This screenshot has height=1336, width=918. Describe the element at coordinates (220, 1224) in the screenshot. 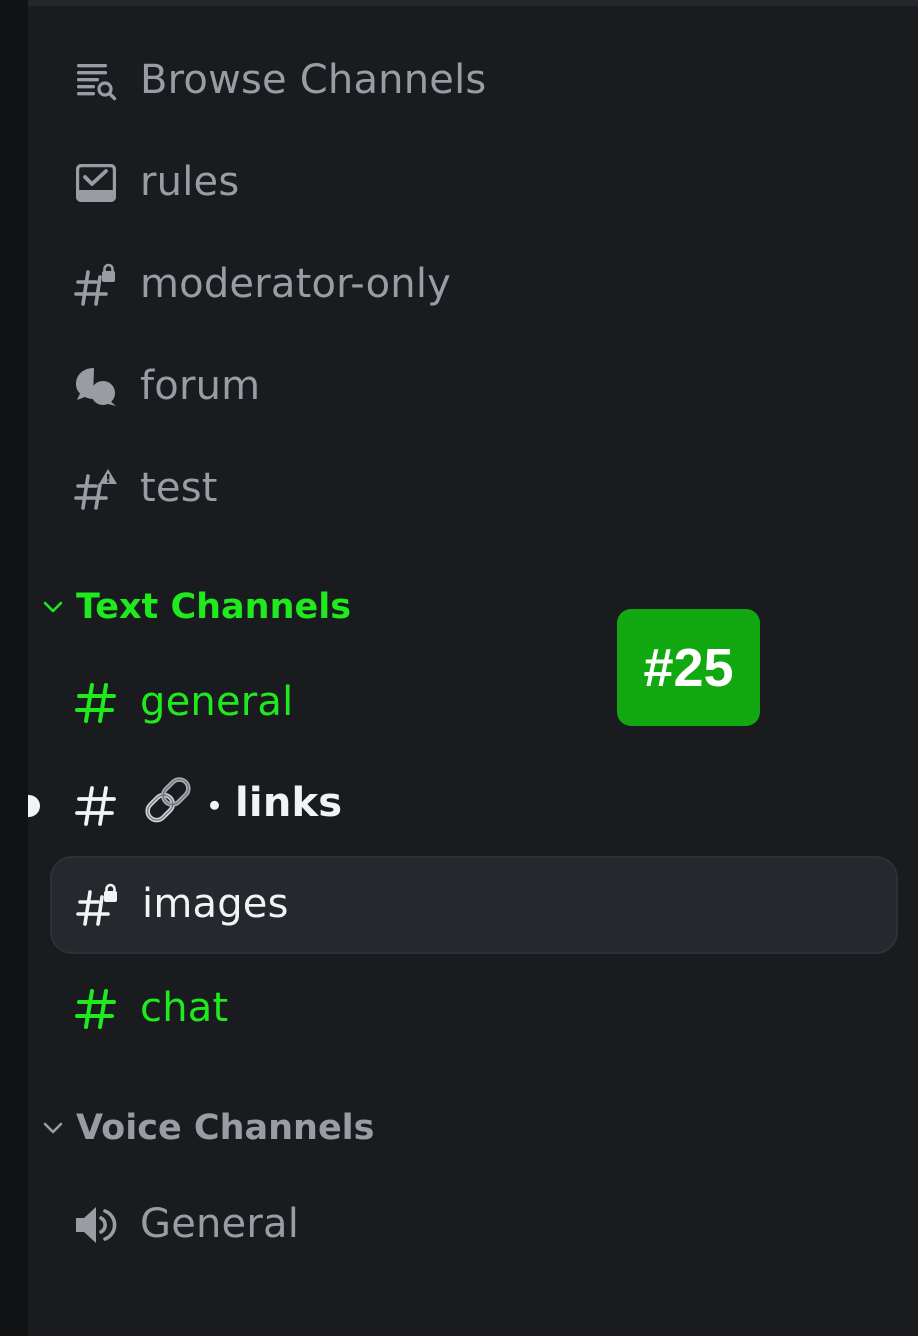

I see `voice-channel-general-label: General` at that location.